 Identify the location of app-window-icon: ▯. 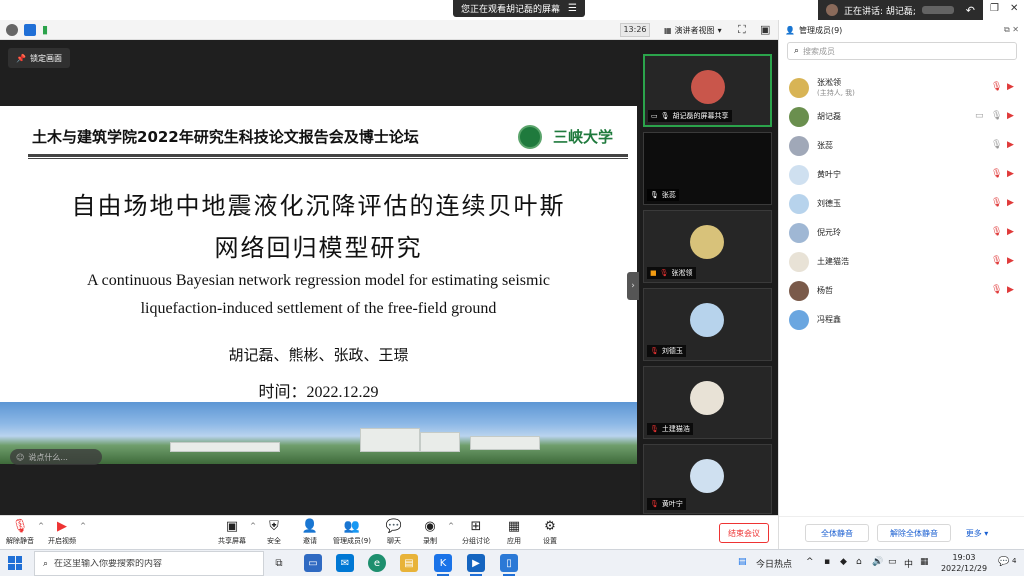
(509, 565).